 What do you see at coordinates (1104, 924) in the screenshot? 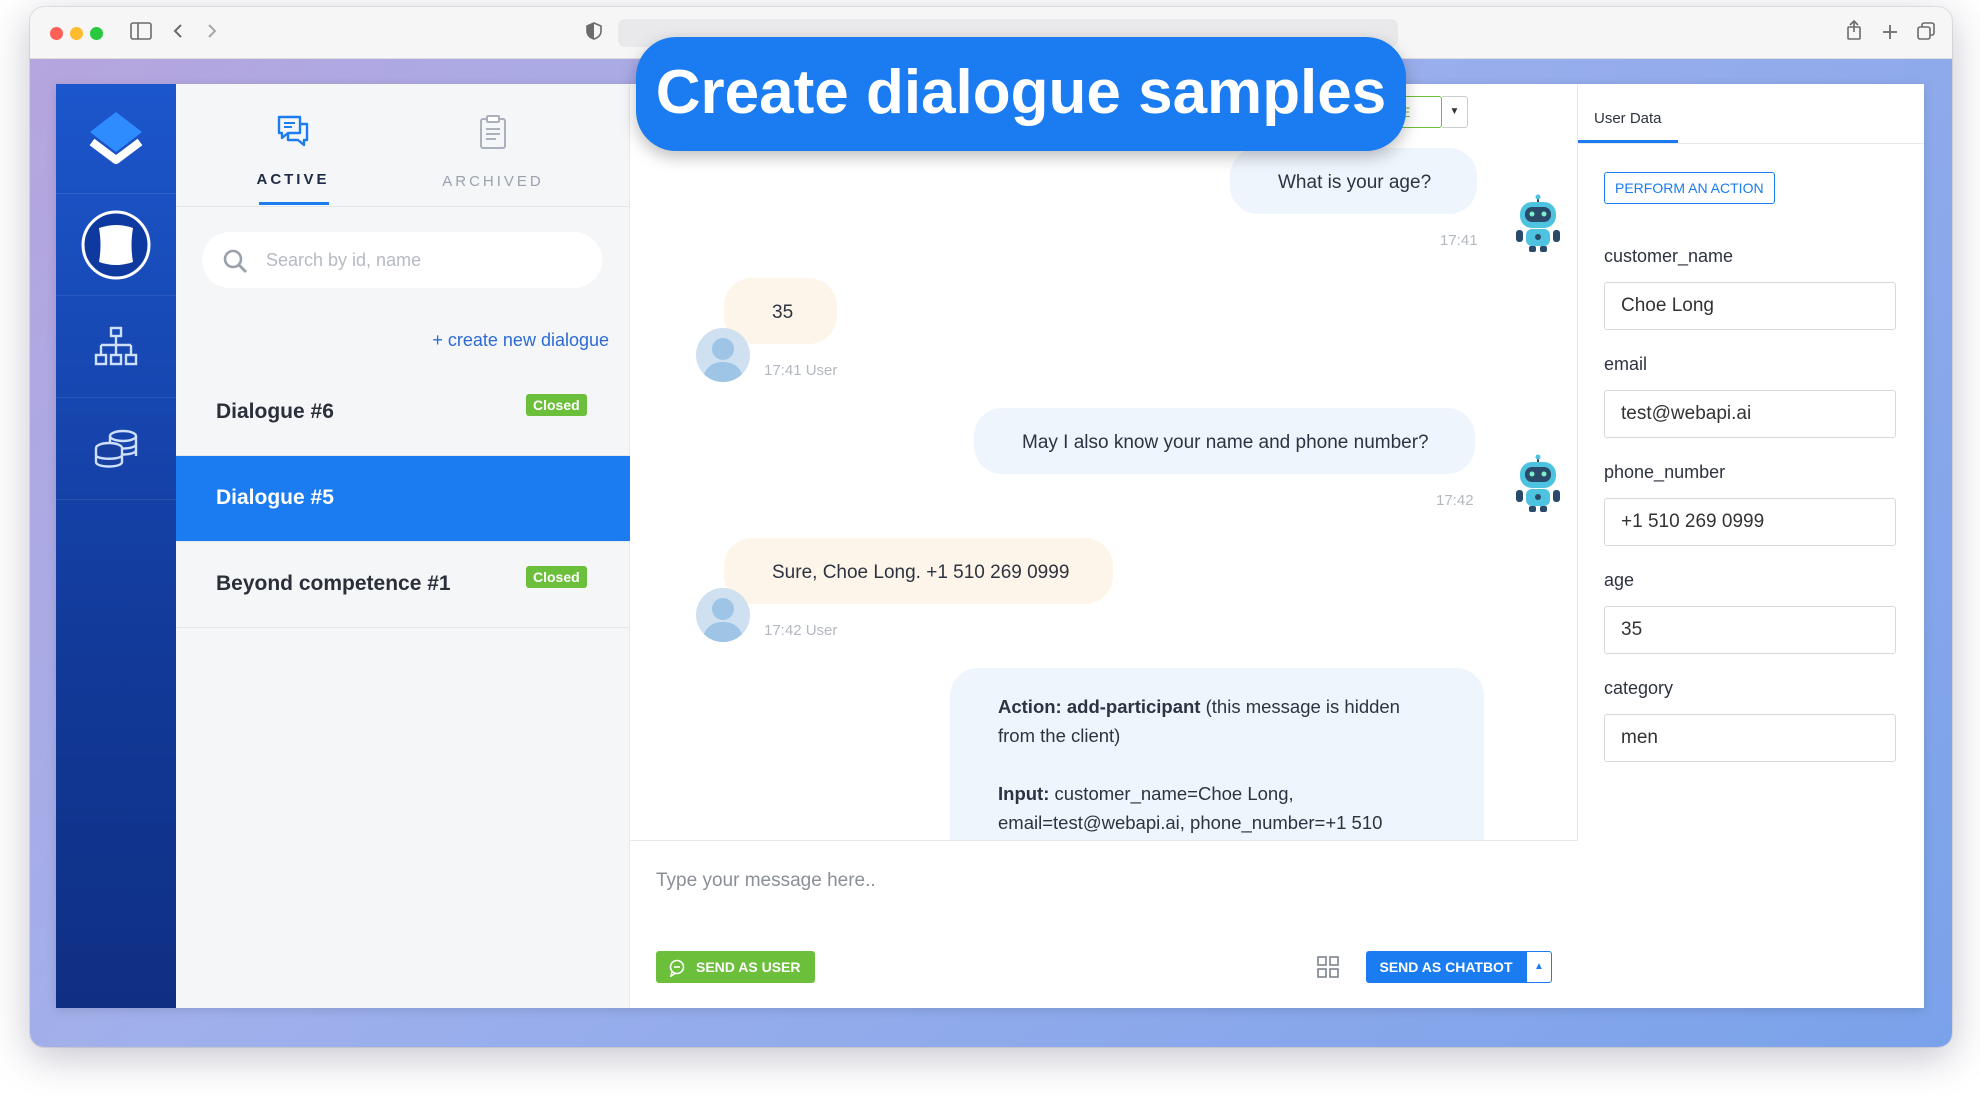
I see `composer: SEND AS USER SEND AS CHATBOT ▲` at bounding box center [1104, 924].